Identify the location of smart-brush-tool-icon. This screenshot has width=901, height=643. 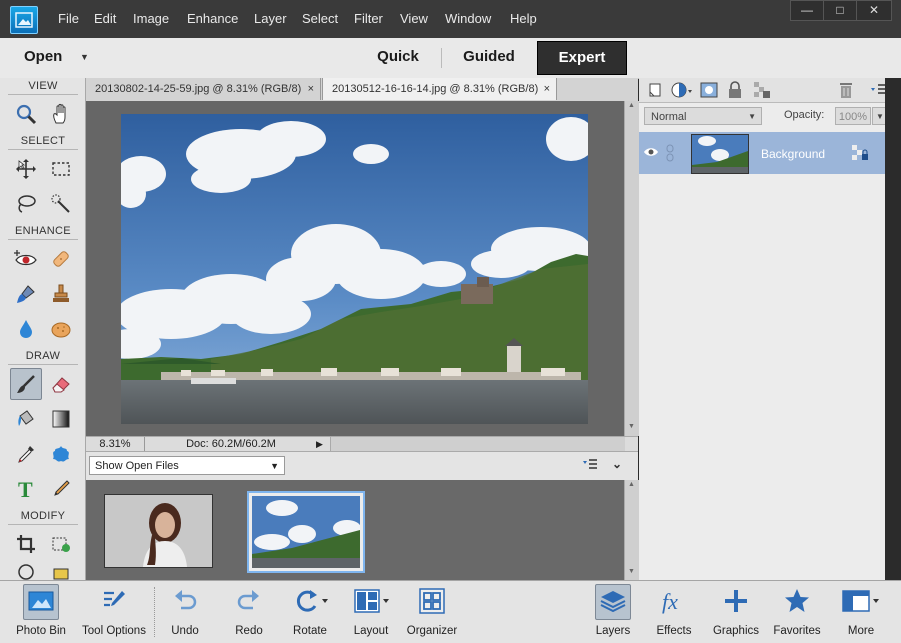
(26, 294).